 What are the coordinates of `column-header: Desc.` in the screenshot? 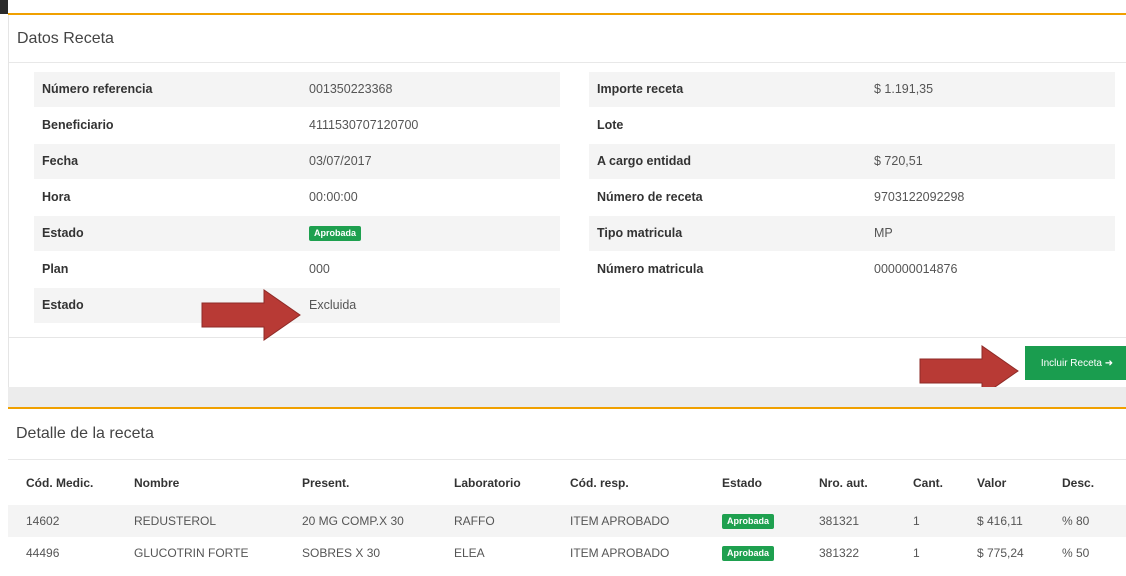 It's located at (1078, 483).